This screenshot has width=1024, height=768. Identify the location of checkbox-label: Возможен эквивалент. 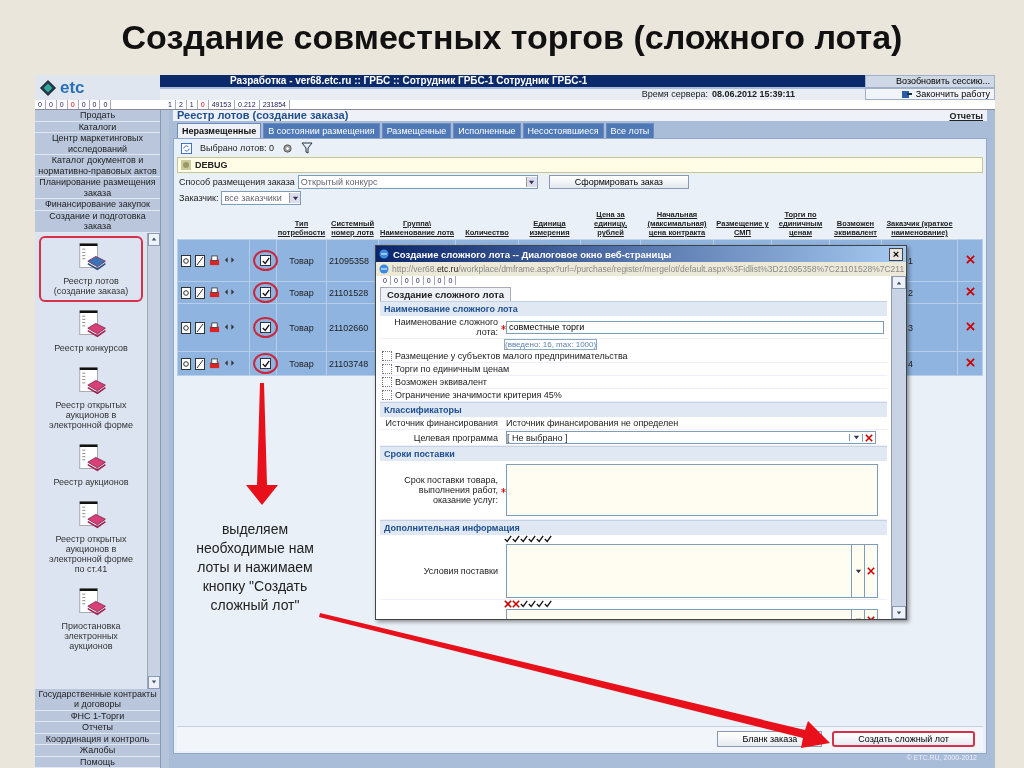
(441, 382).